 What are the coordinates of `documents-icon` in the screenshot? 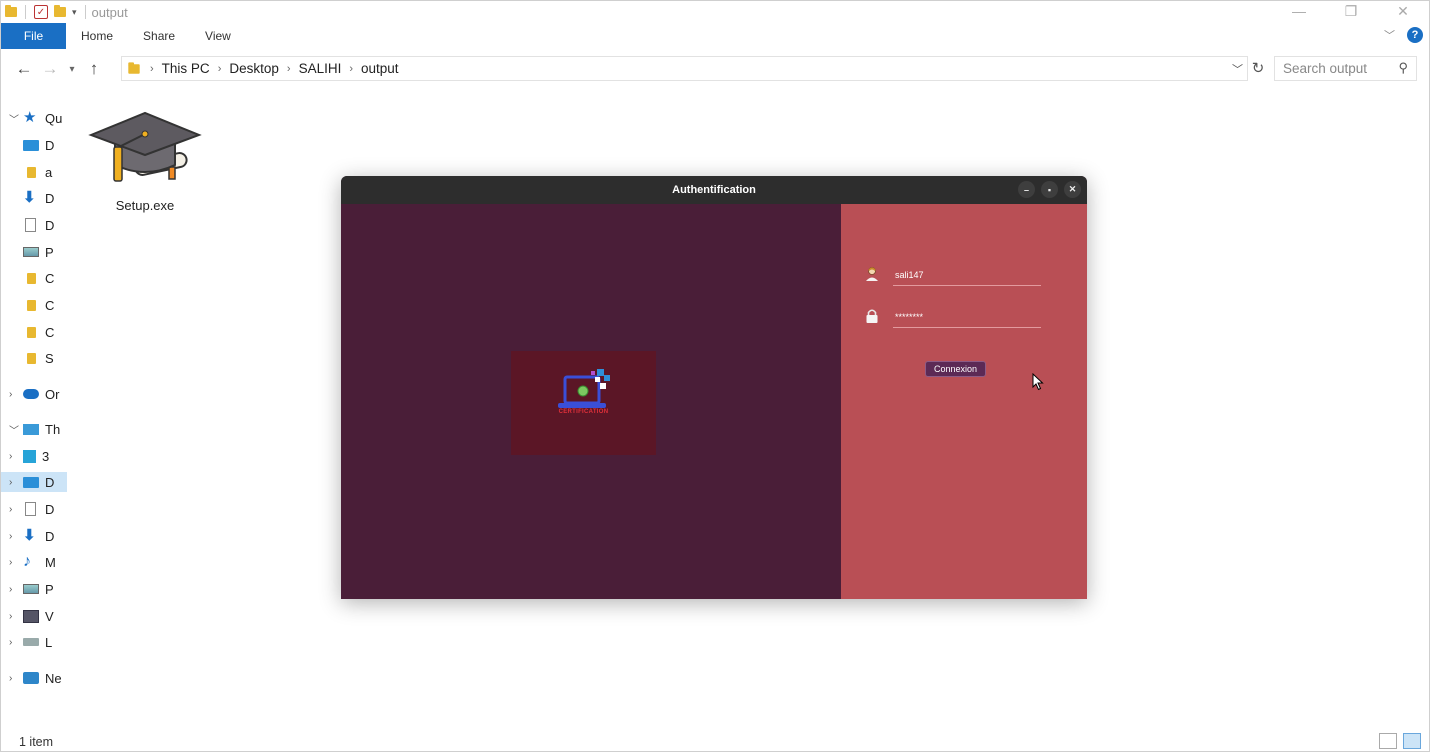 It's located at (30, 509).